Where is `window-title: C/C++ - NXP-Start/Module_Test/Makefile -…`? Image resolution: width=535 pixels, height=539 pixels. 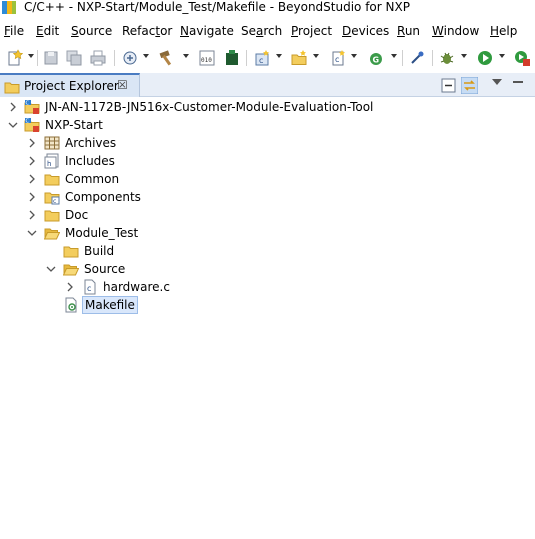
window-title: C/C++ - NXP-Start/Module_Test/Makefile -… is located at coordinates (217, 7).